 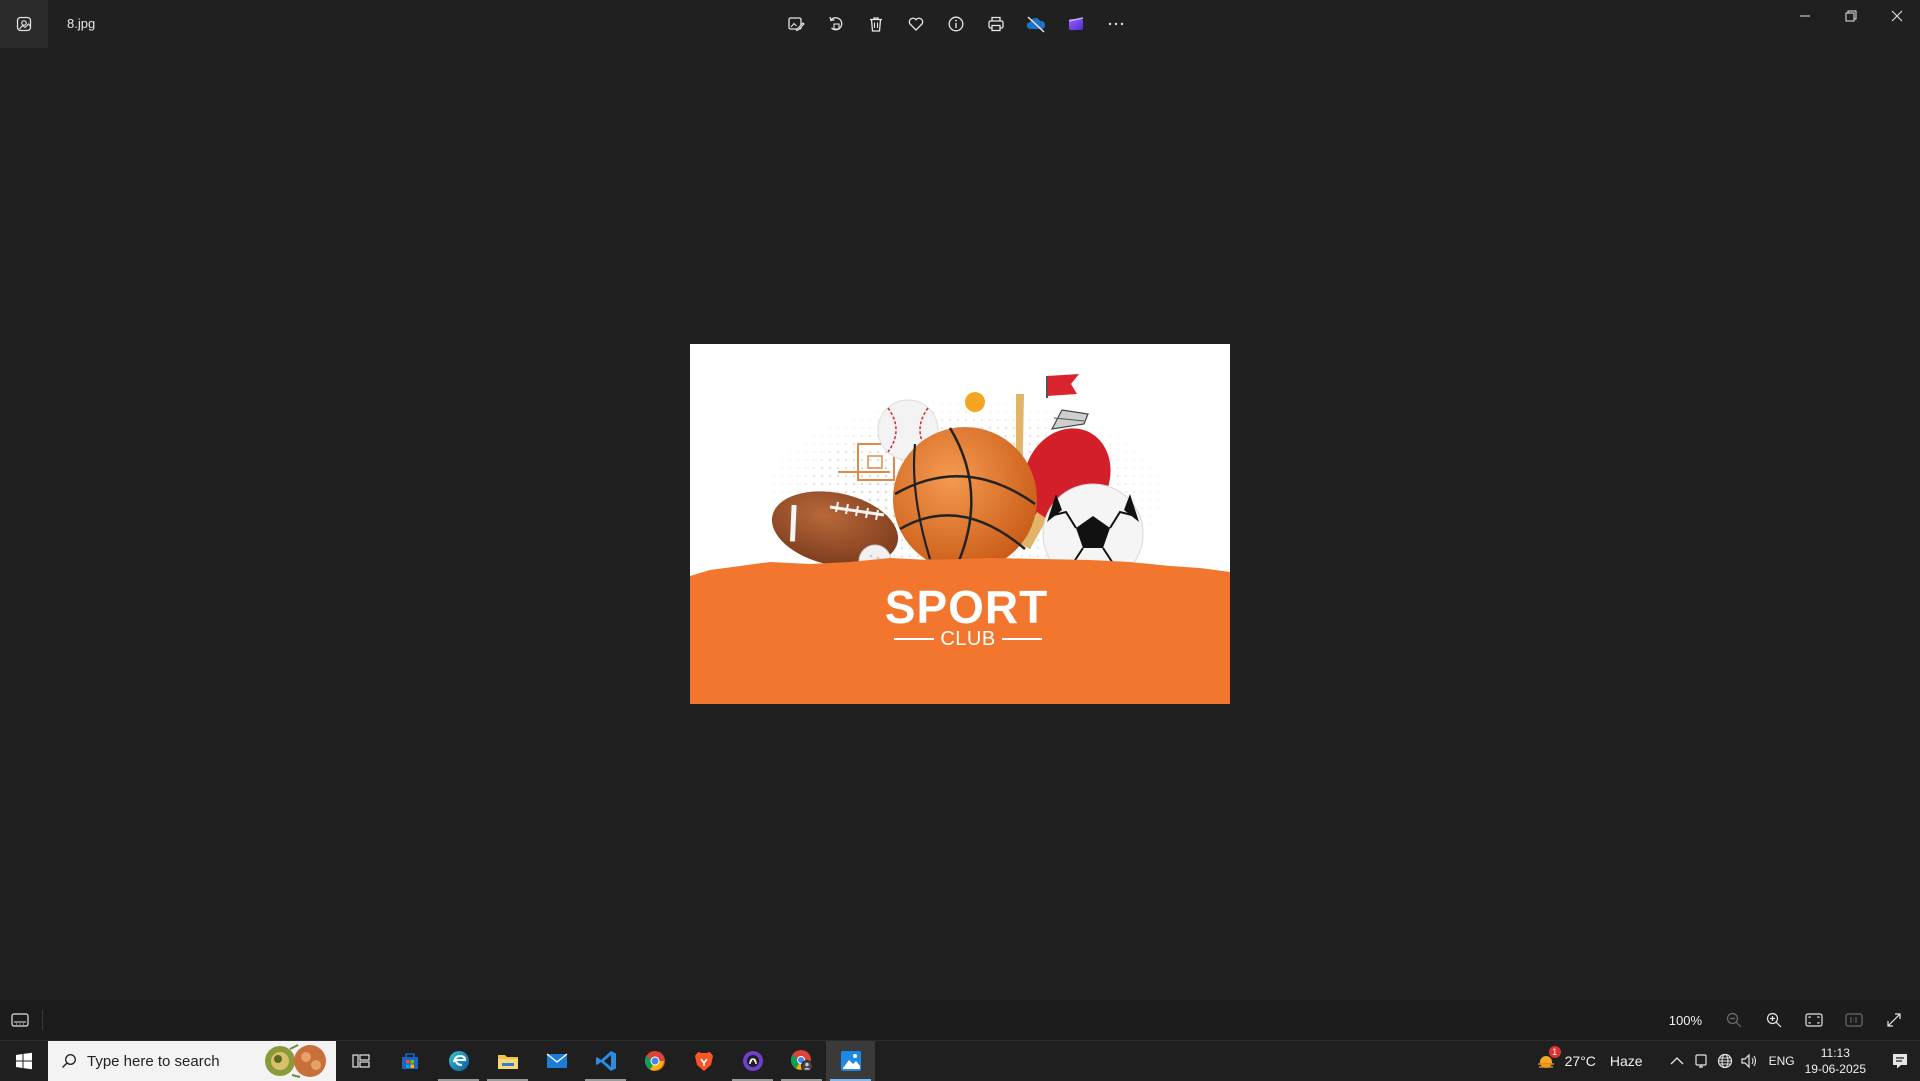 What do you see at coordinates (965, 499) in the screenshot?
I see `basketball-graphic` at bounding box center [965, 499].